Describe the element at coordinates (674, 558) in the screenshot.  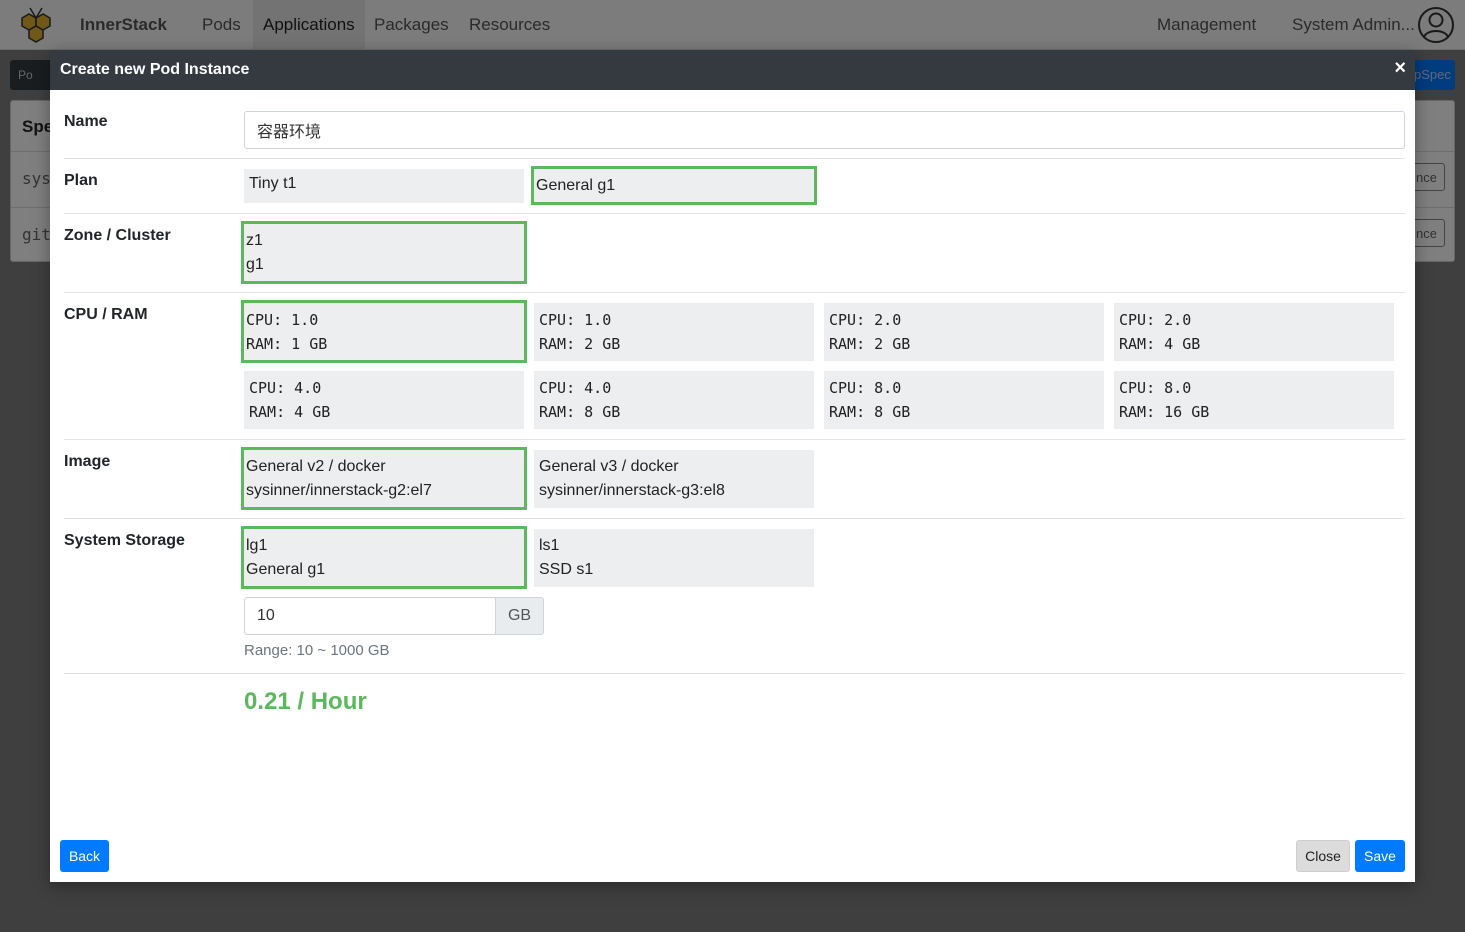
I see `storage-option-ls1: ls1 SSD s1` at that location.